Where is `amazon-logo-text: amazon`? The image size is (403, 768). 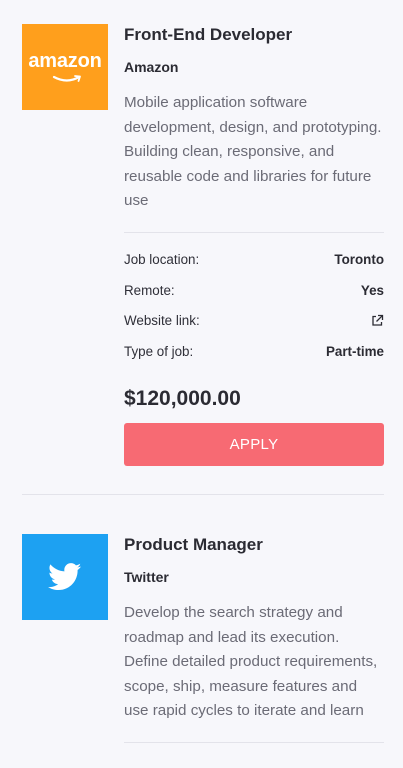 amazon-logo-text: amazon is located at coordinates (65, 60).